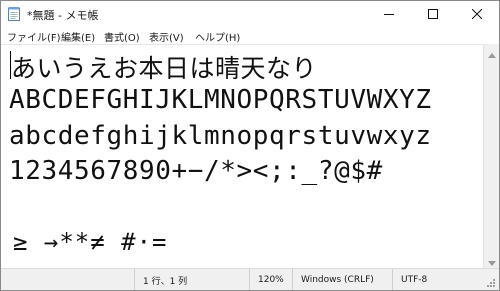 This screenshot has width=500, height=291. Describe the element at coordinates (122, 36) in the screenshot. I see `menu-format: 書式(O)` at that location.